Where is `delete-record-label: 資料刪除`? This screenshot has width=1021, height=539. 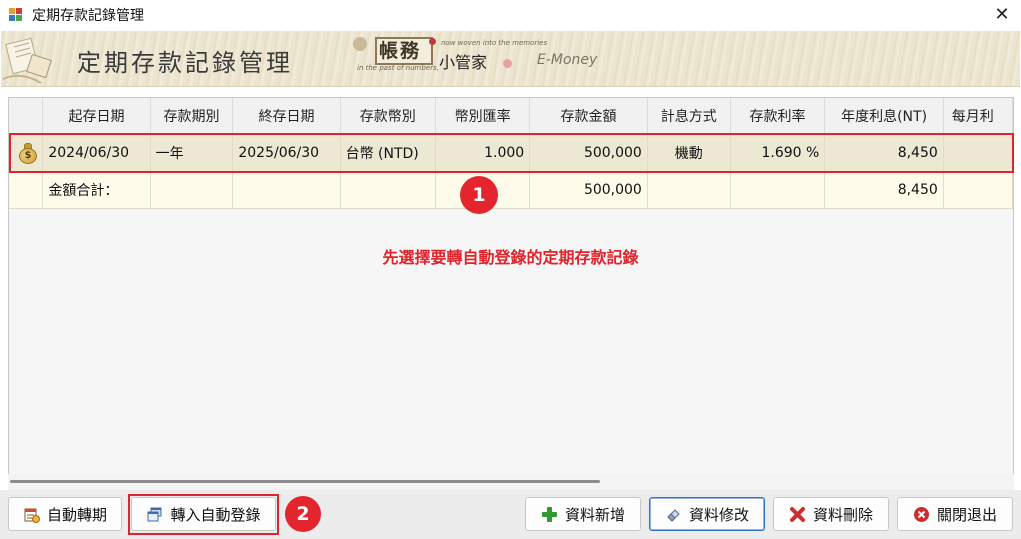 delete-record-label: 資料刪除 is located at coordinates (842, 514).